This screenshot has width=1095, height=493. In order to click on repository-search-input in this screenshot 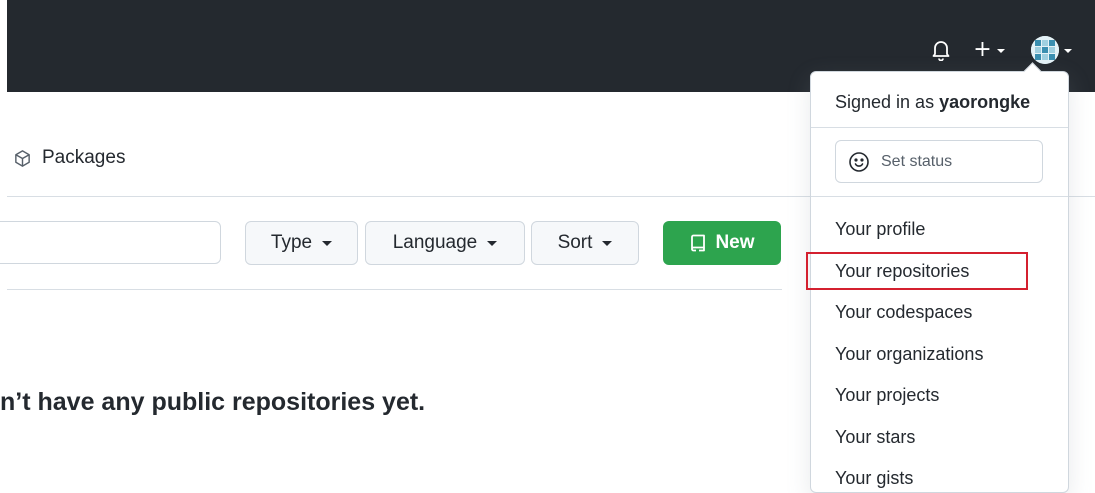, I will do `click(110, 242)`.